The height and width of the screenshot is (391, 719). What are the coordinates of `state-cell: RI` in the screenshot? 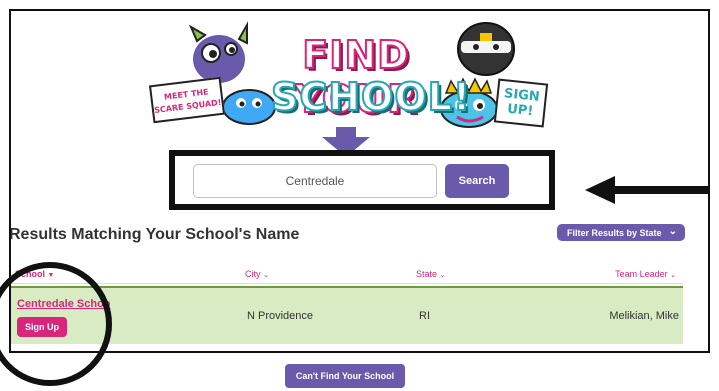 It's located at (424, 316).